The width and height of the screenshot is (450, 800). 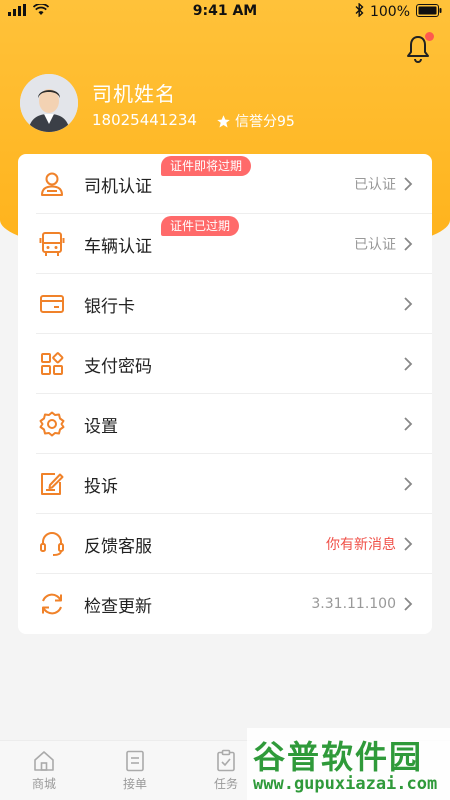 What do you see at coordinates (389, 12) in the screenshot?
I see `battery-percent: 100%` at bounding box center [389, 12].